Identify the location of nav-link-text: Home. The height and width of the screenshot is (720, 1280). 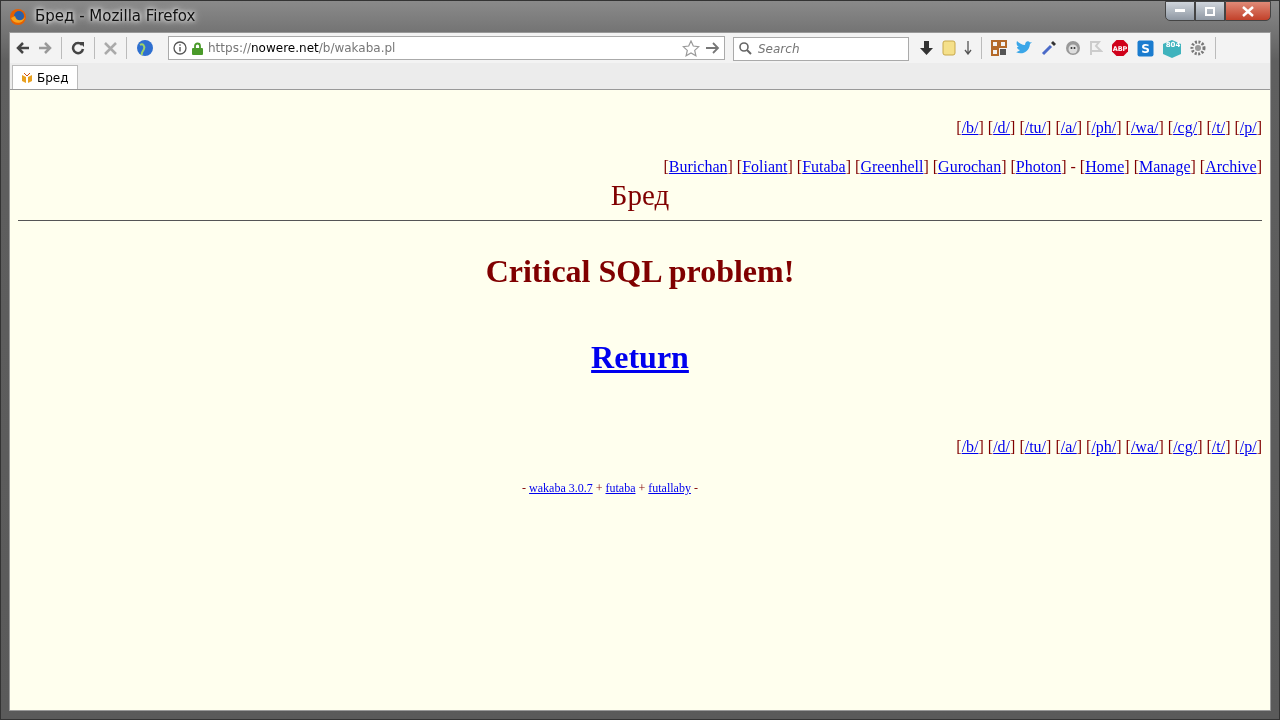
(1105, 166).